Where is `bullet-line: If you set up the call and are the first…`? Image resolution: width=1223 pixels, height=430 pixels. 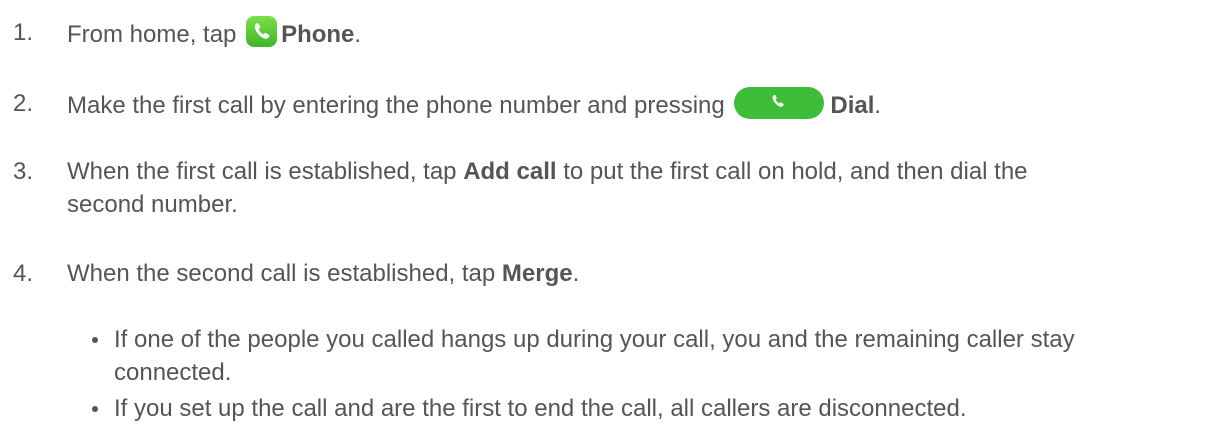
bullet-line: If you set up the call and are the first… is located at coordinates (540, 408).